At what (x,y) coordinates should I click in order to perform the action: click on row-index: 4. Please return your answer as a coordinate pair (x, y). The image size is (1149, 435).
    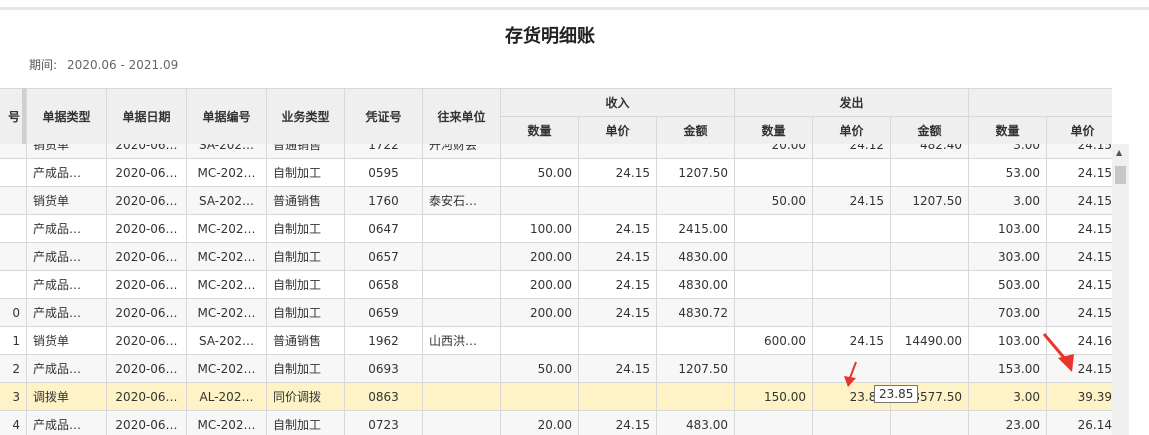
    Looking at the image, I should click on (13, 422).